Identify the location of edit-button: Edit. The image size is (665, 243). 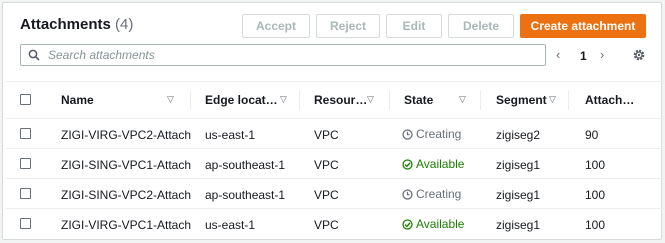
(414, 26).